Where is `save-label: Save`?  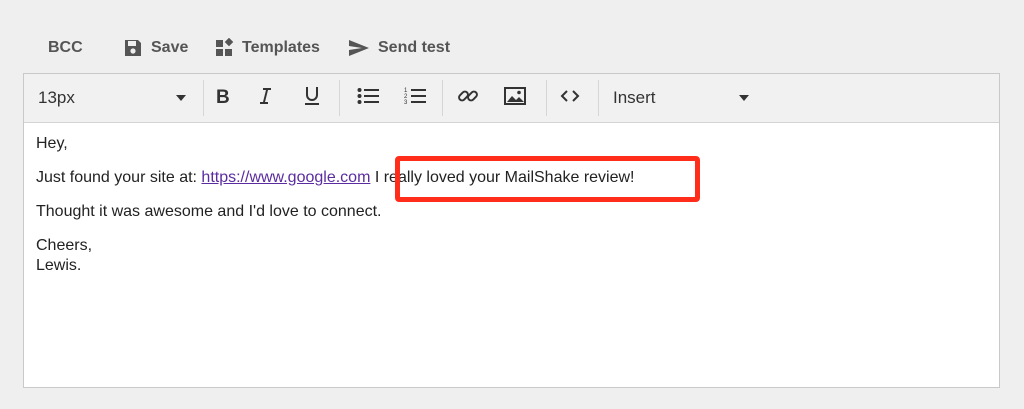 save-label: Save is located at coordinates (170, 47).